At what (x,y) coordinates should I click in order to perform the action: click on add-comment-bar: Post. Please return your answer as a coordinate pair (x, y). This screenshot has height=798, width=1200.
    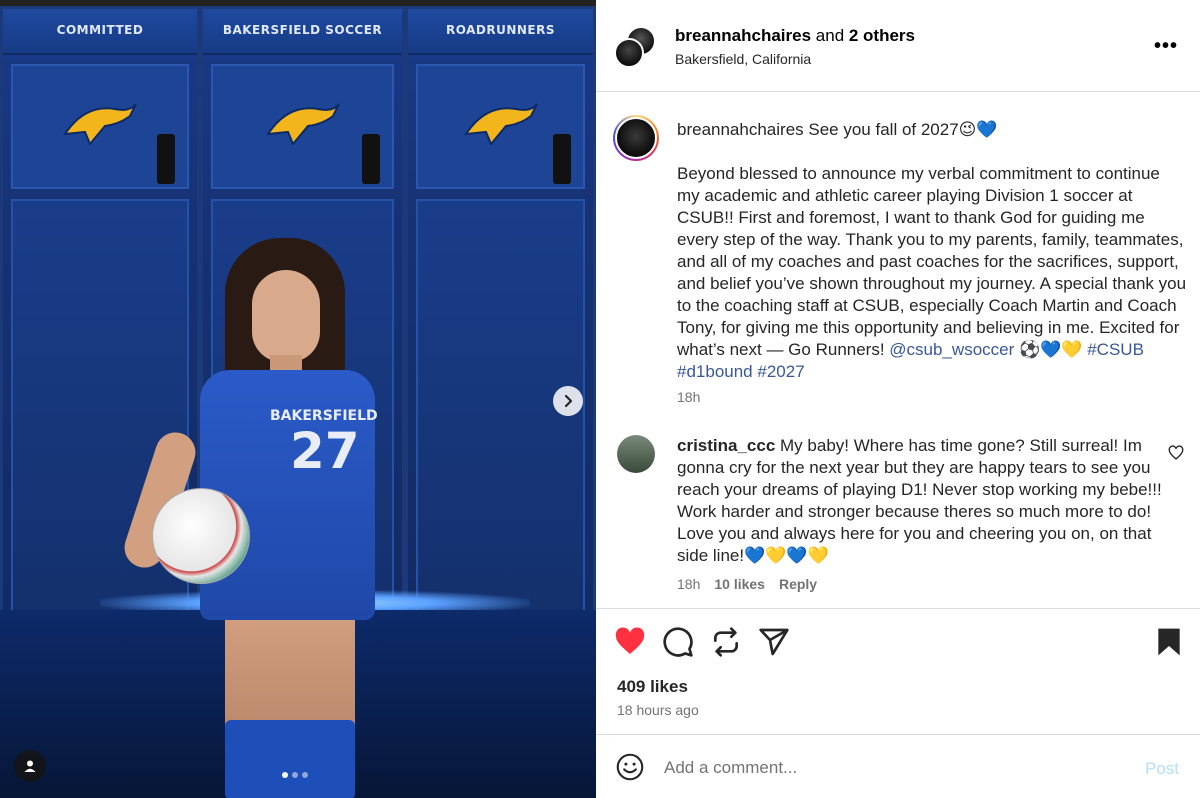
    Looking at the image, I should click on (898, 766).